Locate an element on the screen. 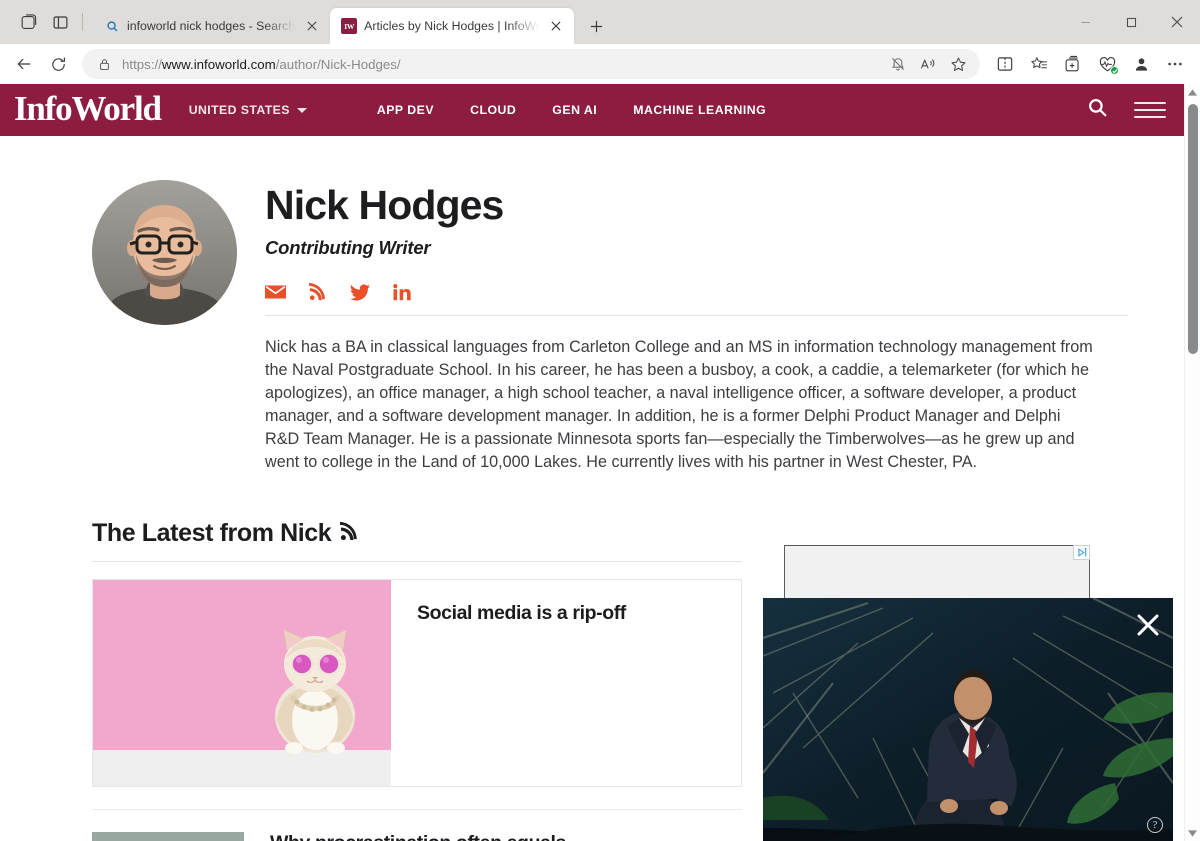  notifications-muted-icon is located at coordinates (898, 64).